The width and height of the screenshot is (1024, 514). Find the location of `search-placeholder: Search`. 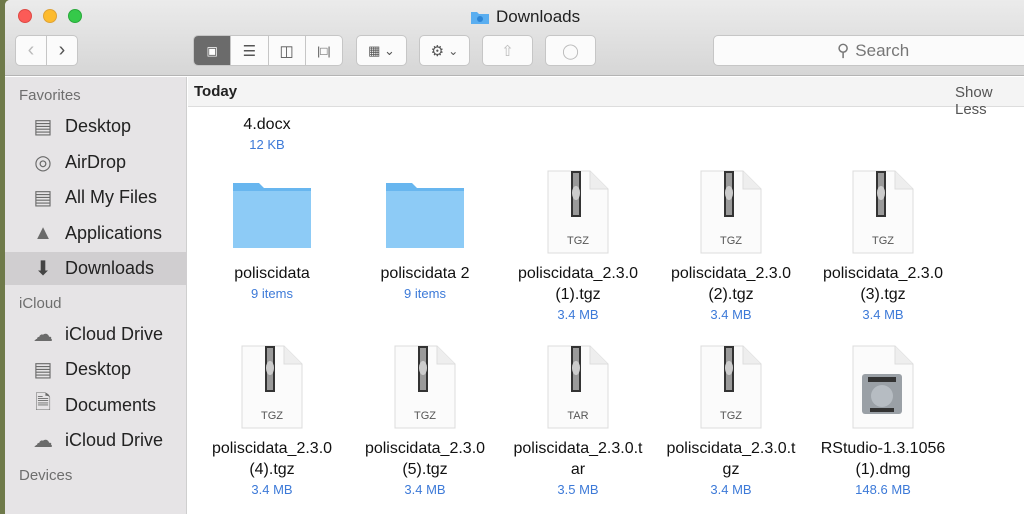

search-placeholder: Search is located at coordinates (882, 50).